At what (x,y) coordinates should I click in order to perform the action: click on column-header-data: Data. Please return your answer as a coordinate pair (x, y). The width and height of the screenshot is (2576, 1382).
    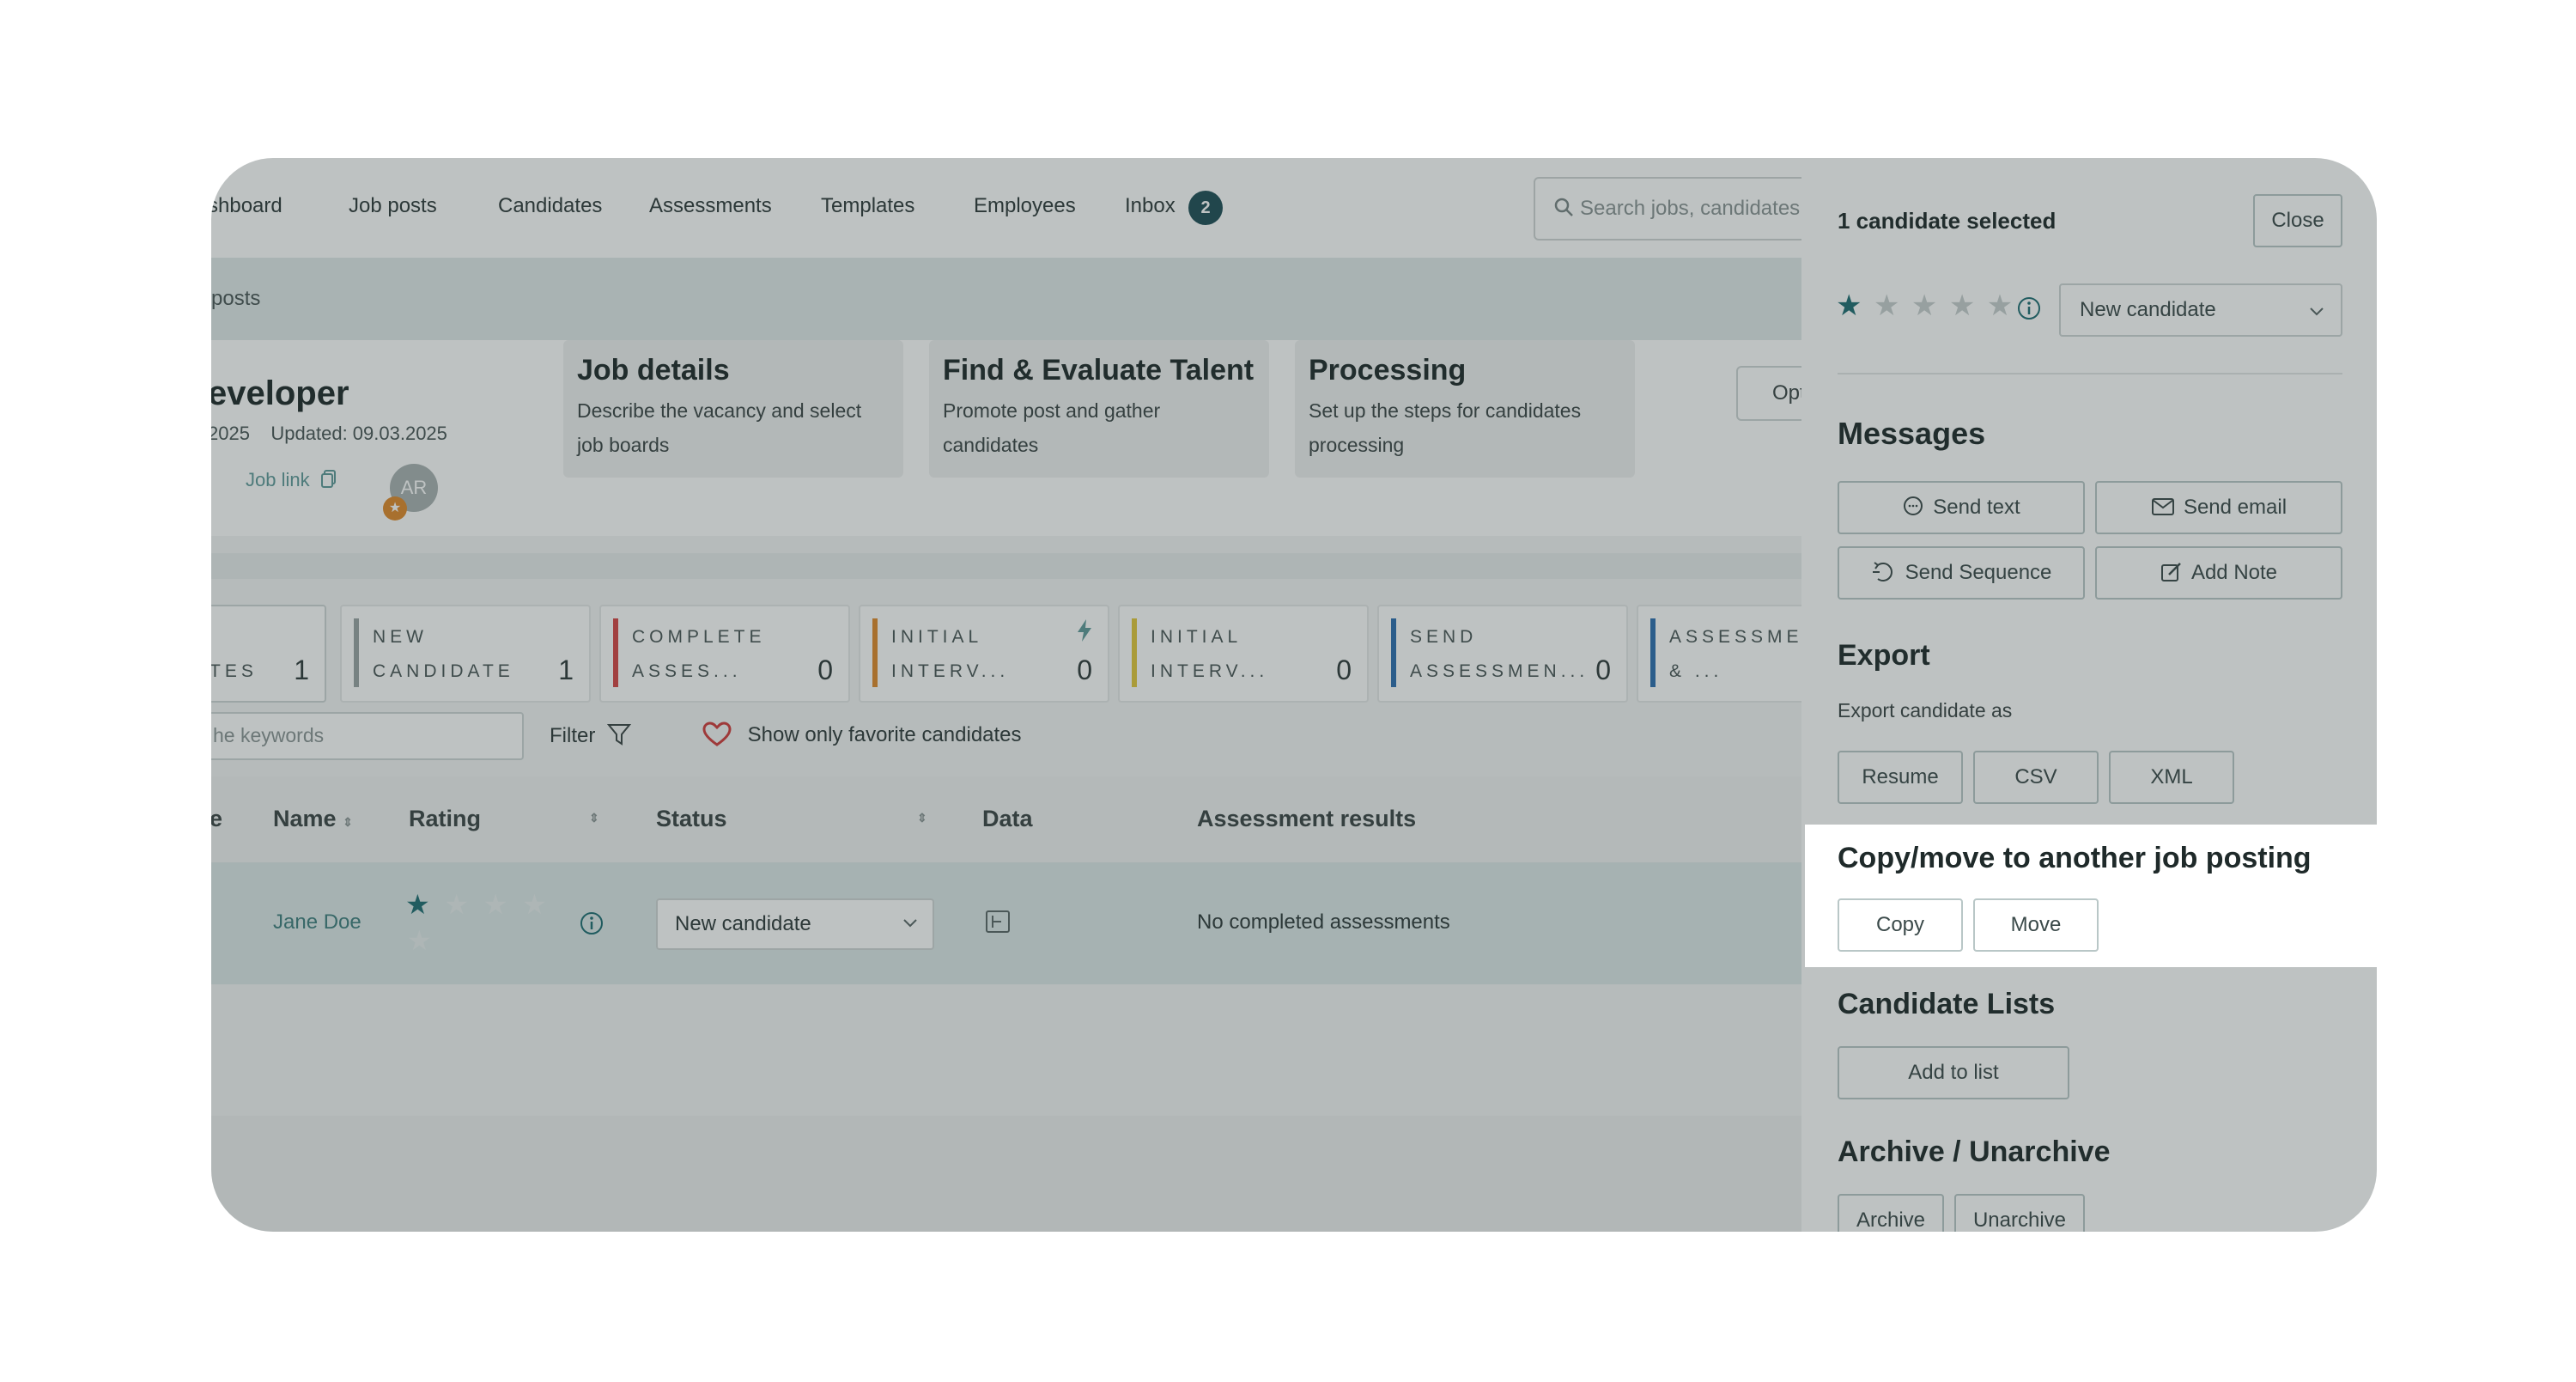
    Looking at the image, I should click on (1007, 819).